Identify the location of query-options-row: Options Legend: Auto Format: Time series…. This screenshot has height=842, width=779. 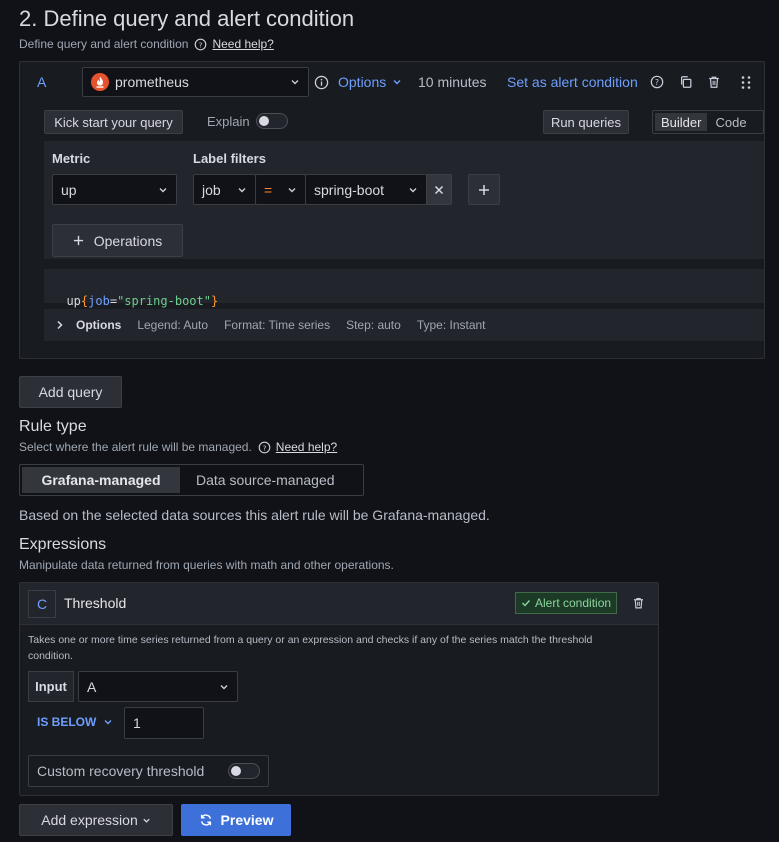
(404, 325).